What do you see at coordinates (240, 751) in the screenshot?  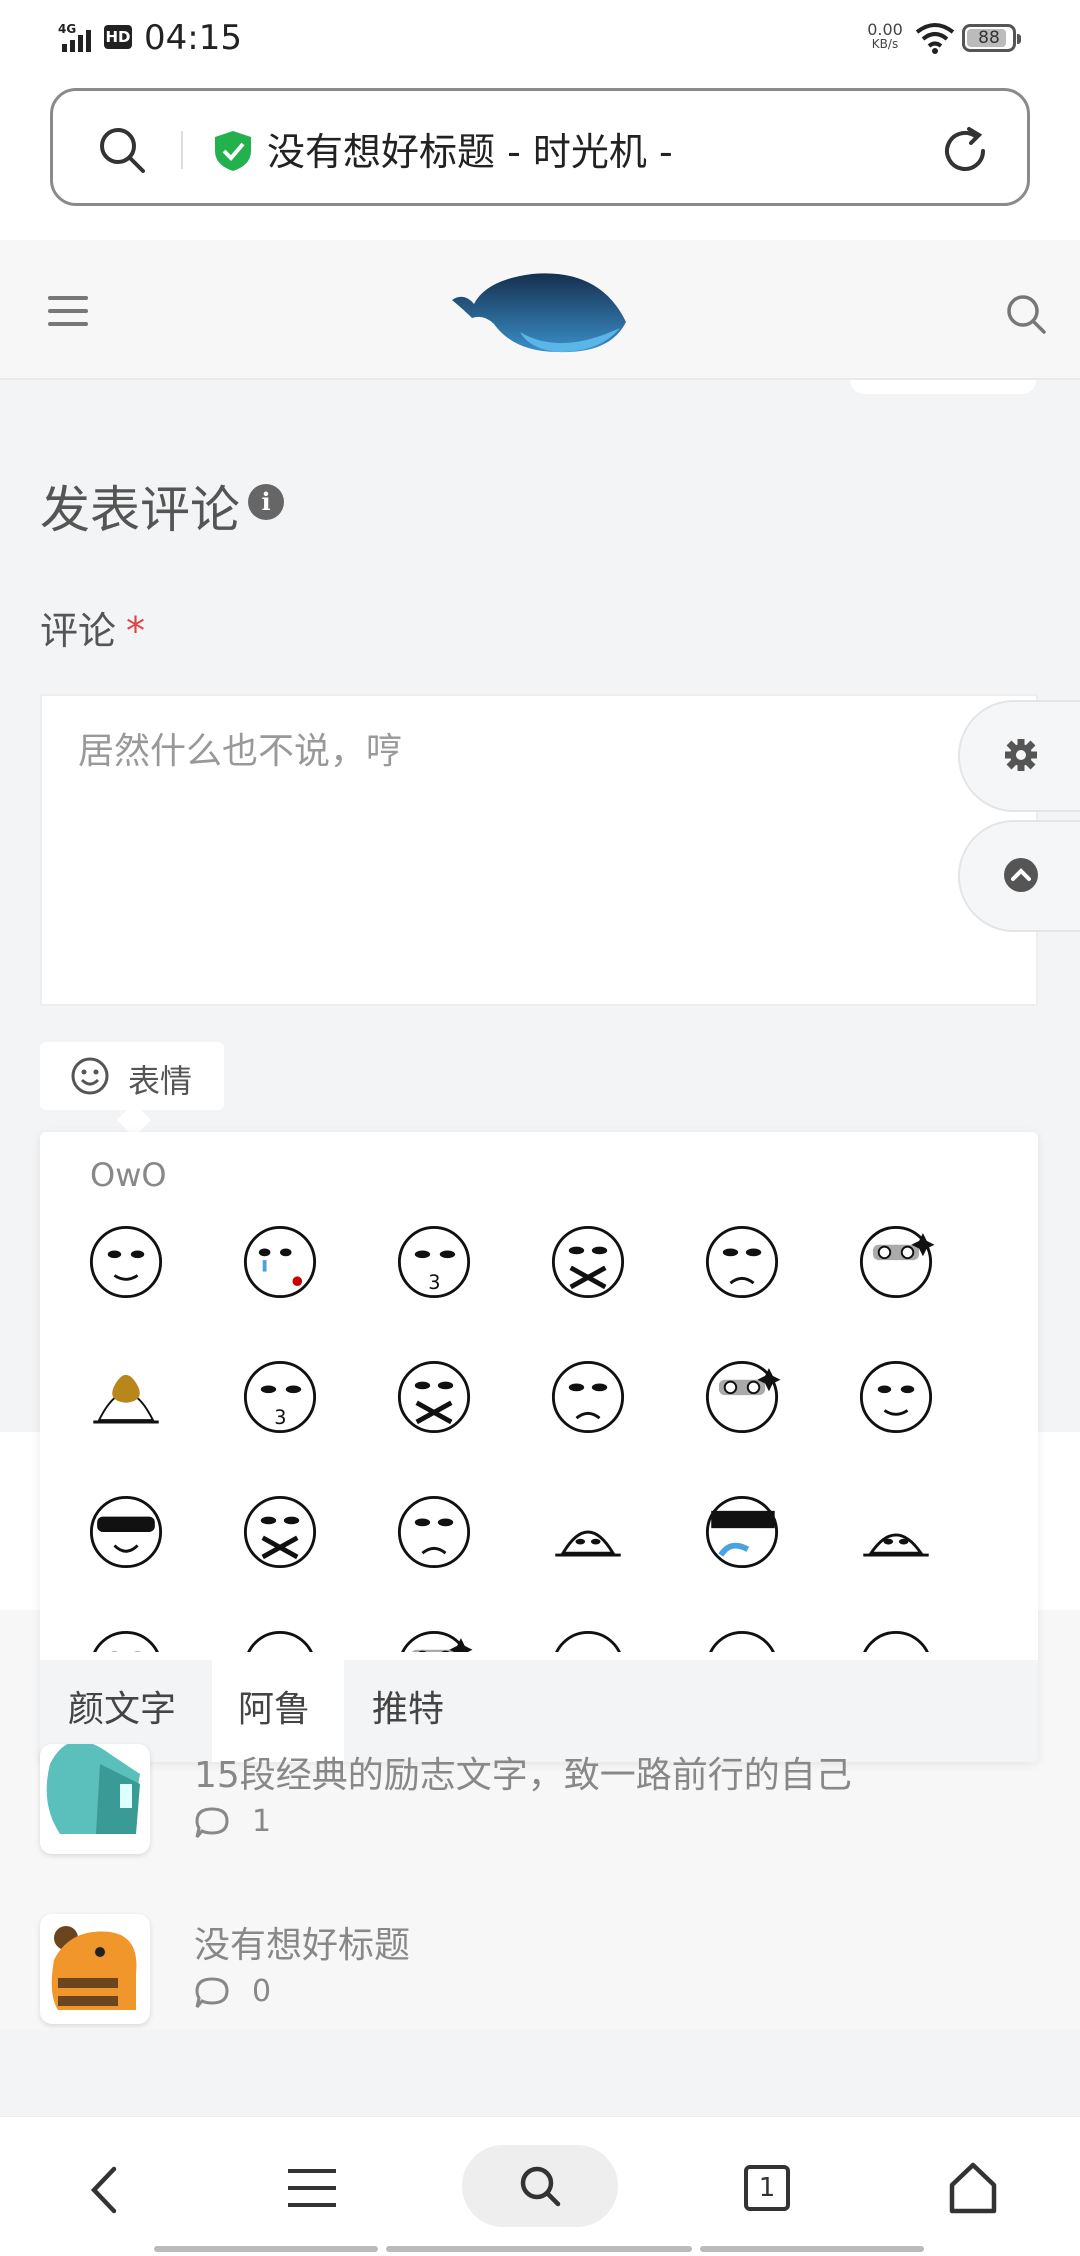 I see `comment-placeholder: 居然什么也不说，哼` at bounding box center [240, 751].